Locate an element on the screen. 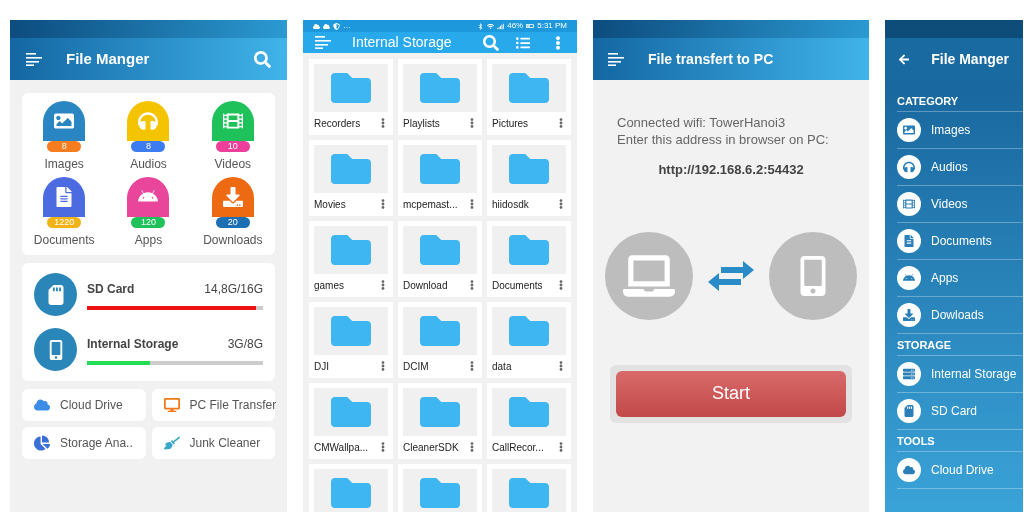 The height and width of the screenshot is (512, 1024). category-label: Documents is located at coordinates (64, 240).